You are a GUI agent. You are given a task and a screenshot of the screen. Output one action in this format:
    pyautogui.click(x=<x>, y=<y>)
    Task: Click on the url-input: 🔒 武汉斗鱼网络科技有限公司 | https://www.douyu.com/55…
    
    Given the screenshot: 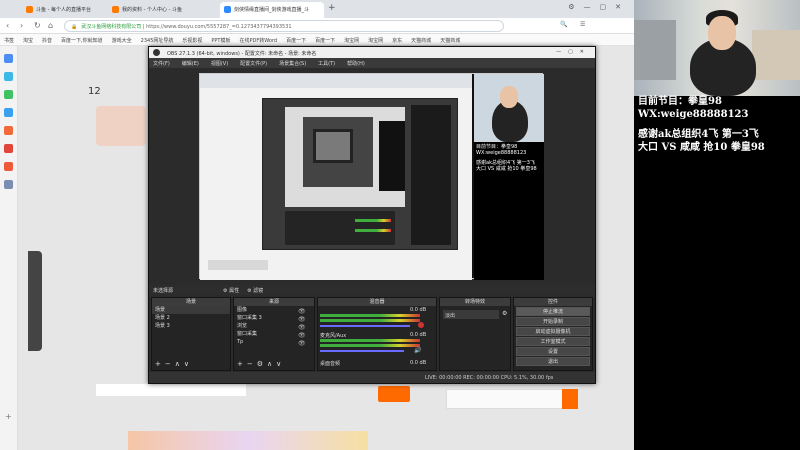 What is the action you would take?
    pyautogui.click(x=284, y=26)
    